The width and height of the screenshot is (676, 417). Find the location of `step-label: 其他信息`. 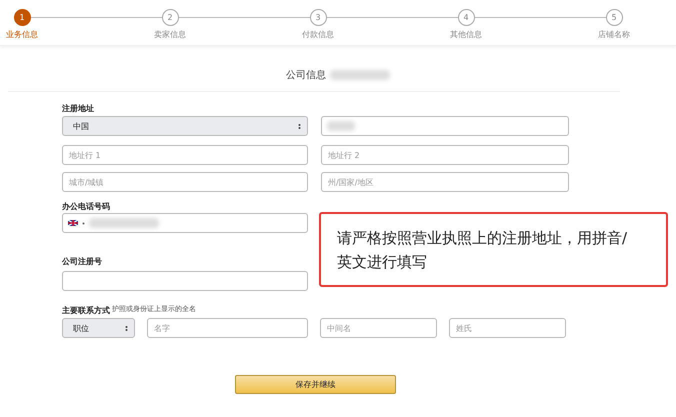

step-label: 其他信息 is located at coordinates (466, 34).